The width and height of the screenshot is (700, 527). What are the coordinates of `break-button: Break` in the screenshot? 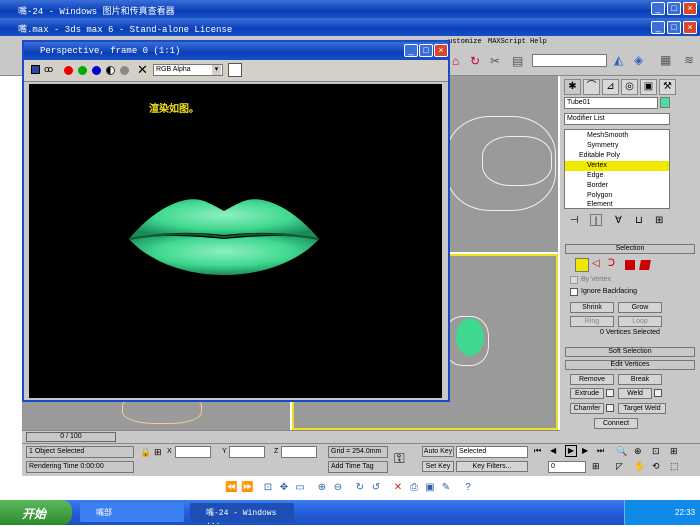 It's located at (640, 379).